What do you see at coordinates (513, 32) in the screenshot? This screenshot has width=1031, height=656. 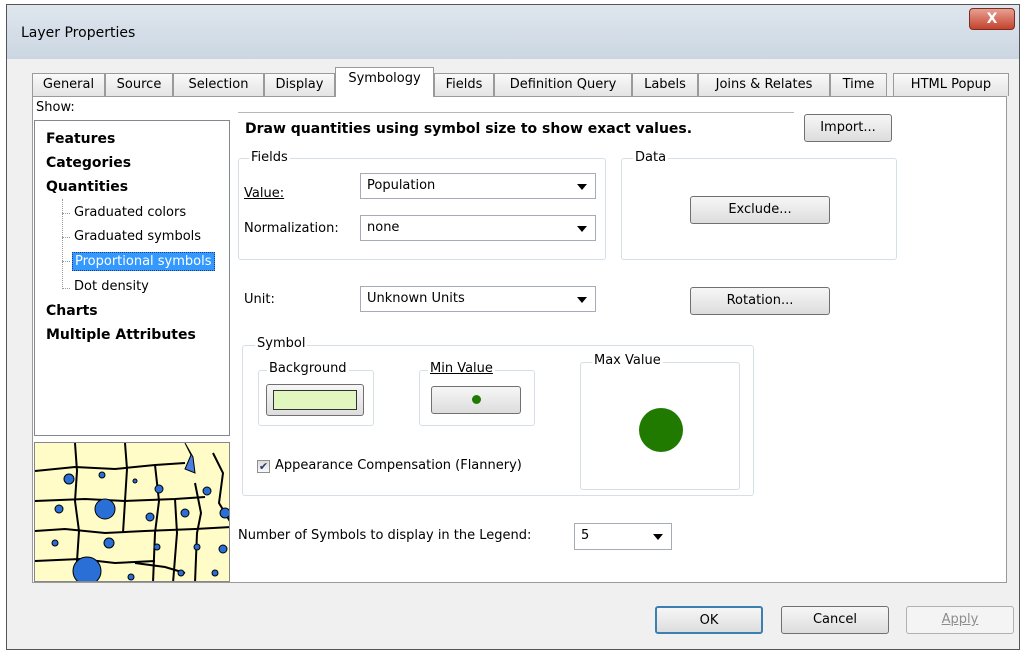 I see `title-bar: Layer Properties X` at bounding box center [513, 32].